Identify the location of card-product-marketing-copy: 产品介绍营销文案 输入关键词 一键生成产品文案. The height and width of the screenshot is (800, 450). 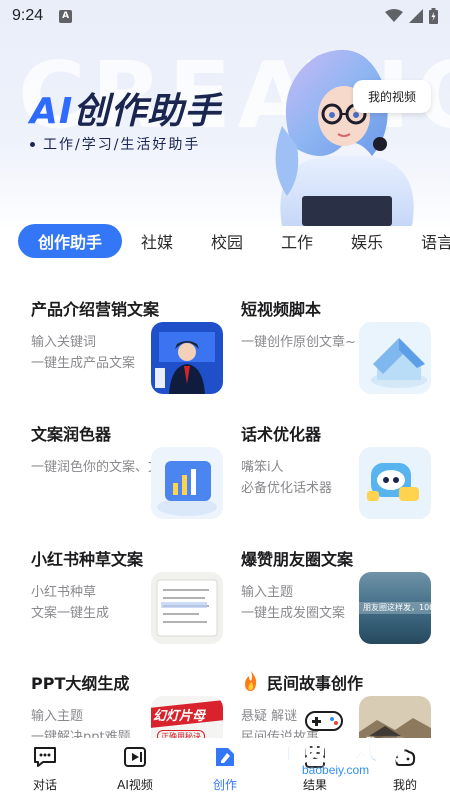
(131, 351).